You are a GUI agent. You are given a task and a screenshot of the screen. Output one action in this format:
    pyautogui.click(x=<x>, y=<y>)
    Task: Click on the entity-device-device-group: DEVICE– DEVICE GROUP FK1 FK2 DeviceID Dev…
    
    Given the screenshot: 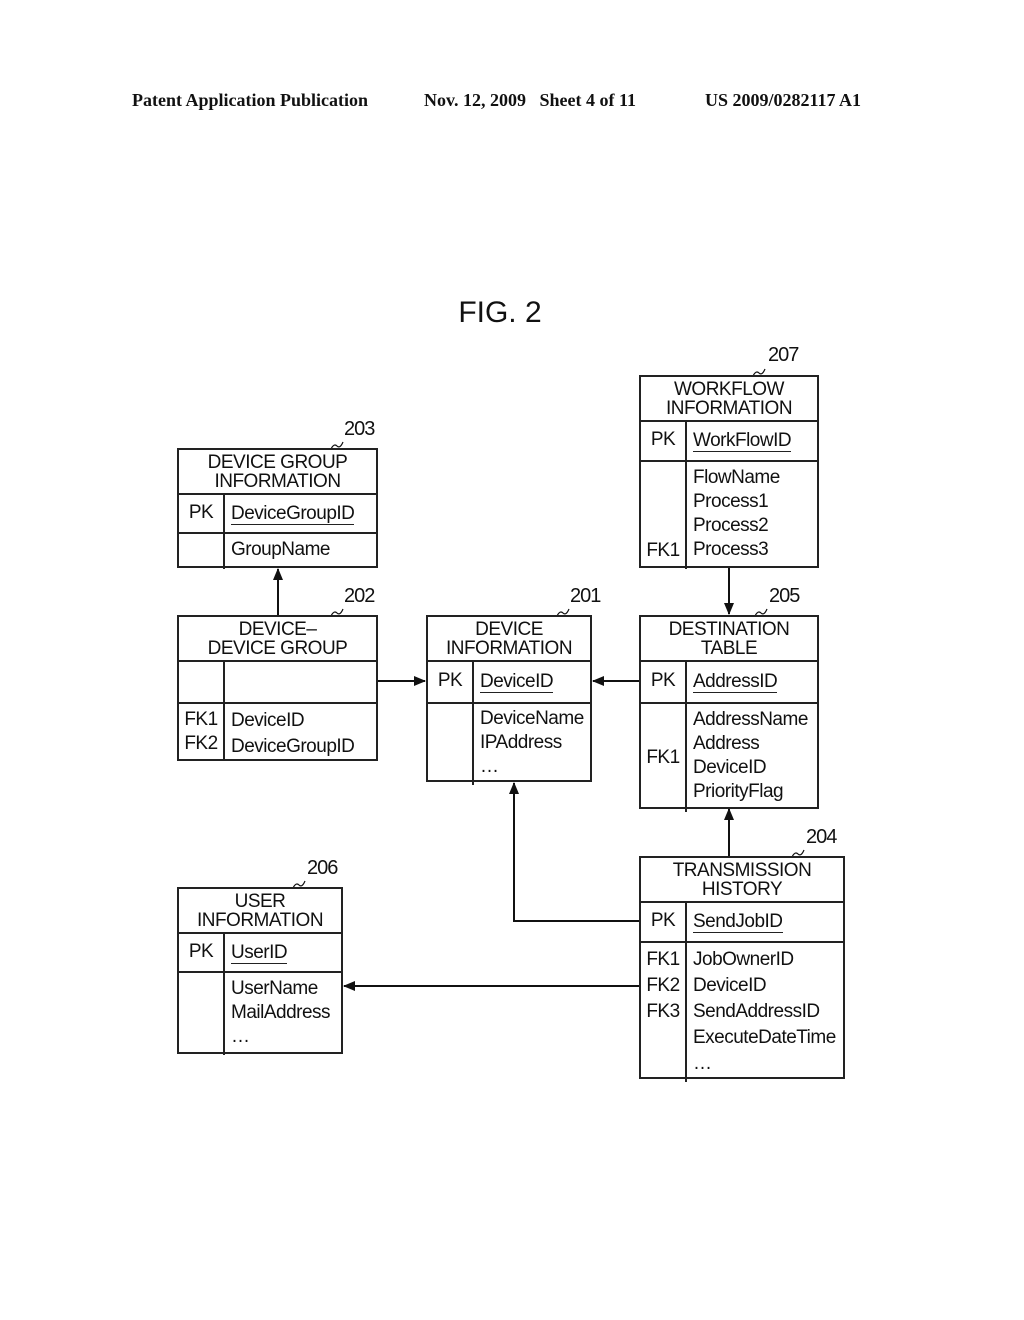 What is the action you would take?
    pyautogui.click(x=277, y=688)
    